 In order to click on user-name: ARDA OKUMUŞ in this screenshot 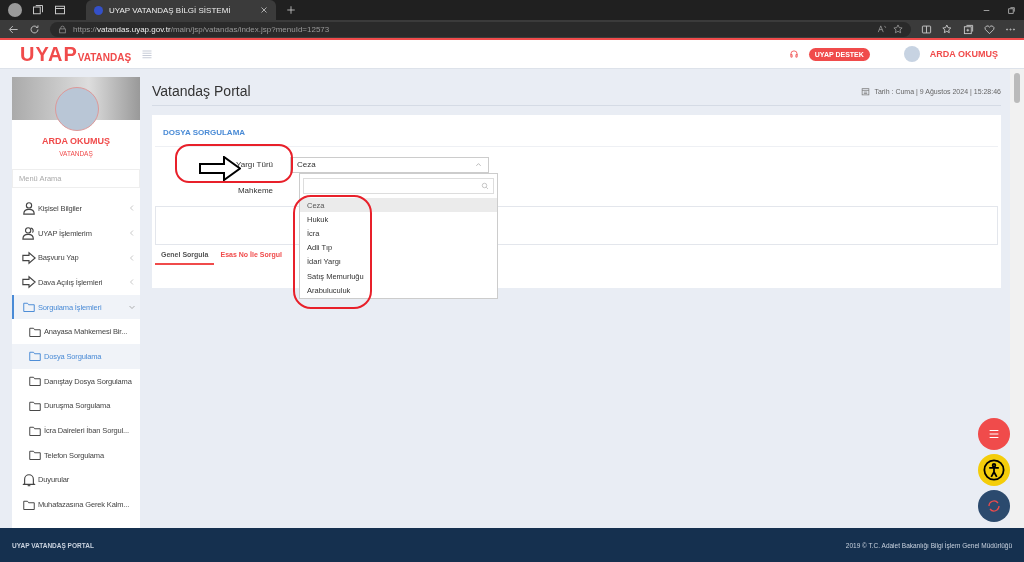, I will do `click(963, 54)`.